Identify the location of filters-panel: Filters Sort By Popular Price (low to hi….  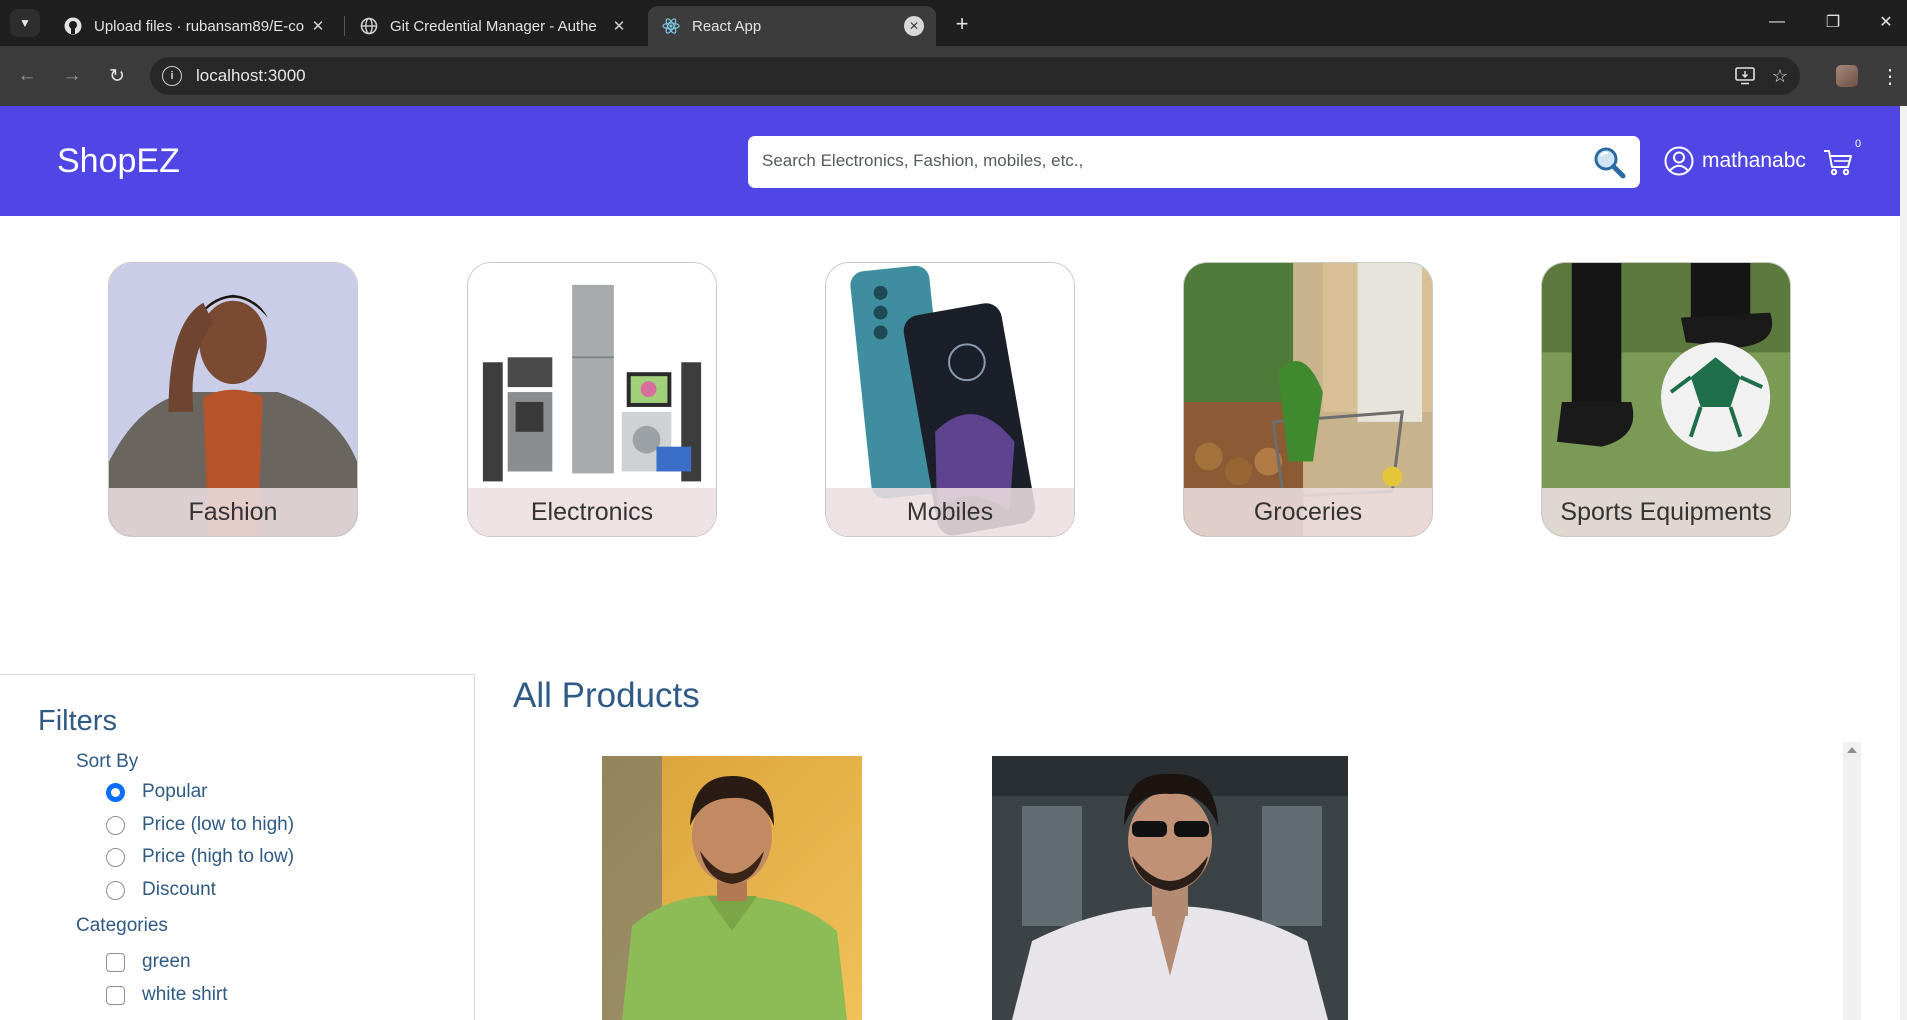
(237, 847).